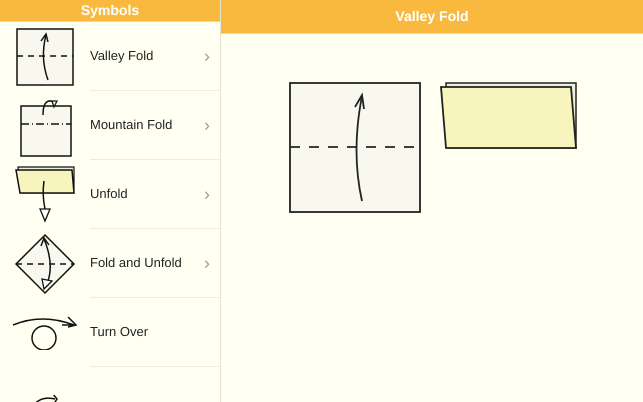 The width and height of the screenshot is (643, 402). I want to click on fold-and-unfold-icon, so click(45, 263).